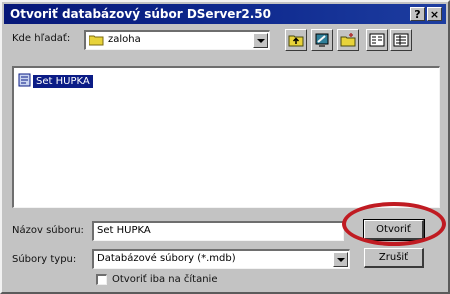 This screenshot has height=294, width=450. I want to click on filename-label: Názov súboru:, so click(48, 230).